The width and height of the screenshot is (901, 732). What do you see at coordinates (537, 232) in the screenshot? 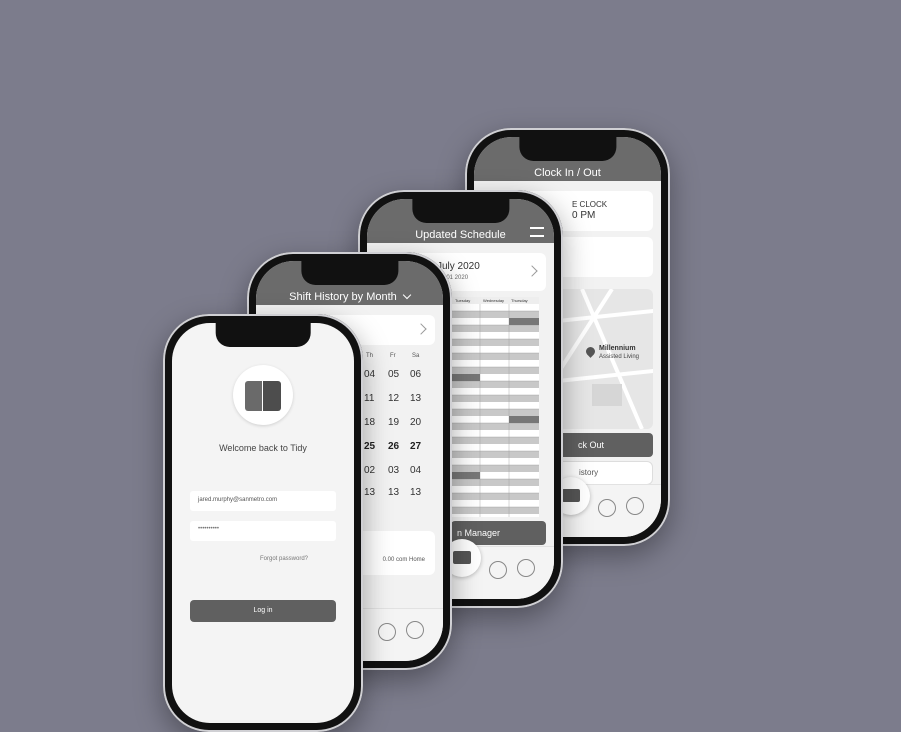
I see `add-list-icon` at bounding box center [537, 232].